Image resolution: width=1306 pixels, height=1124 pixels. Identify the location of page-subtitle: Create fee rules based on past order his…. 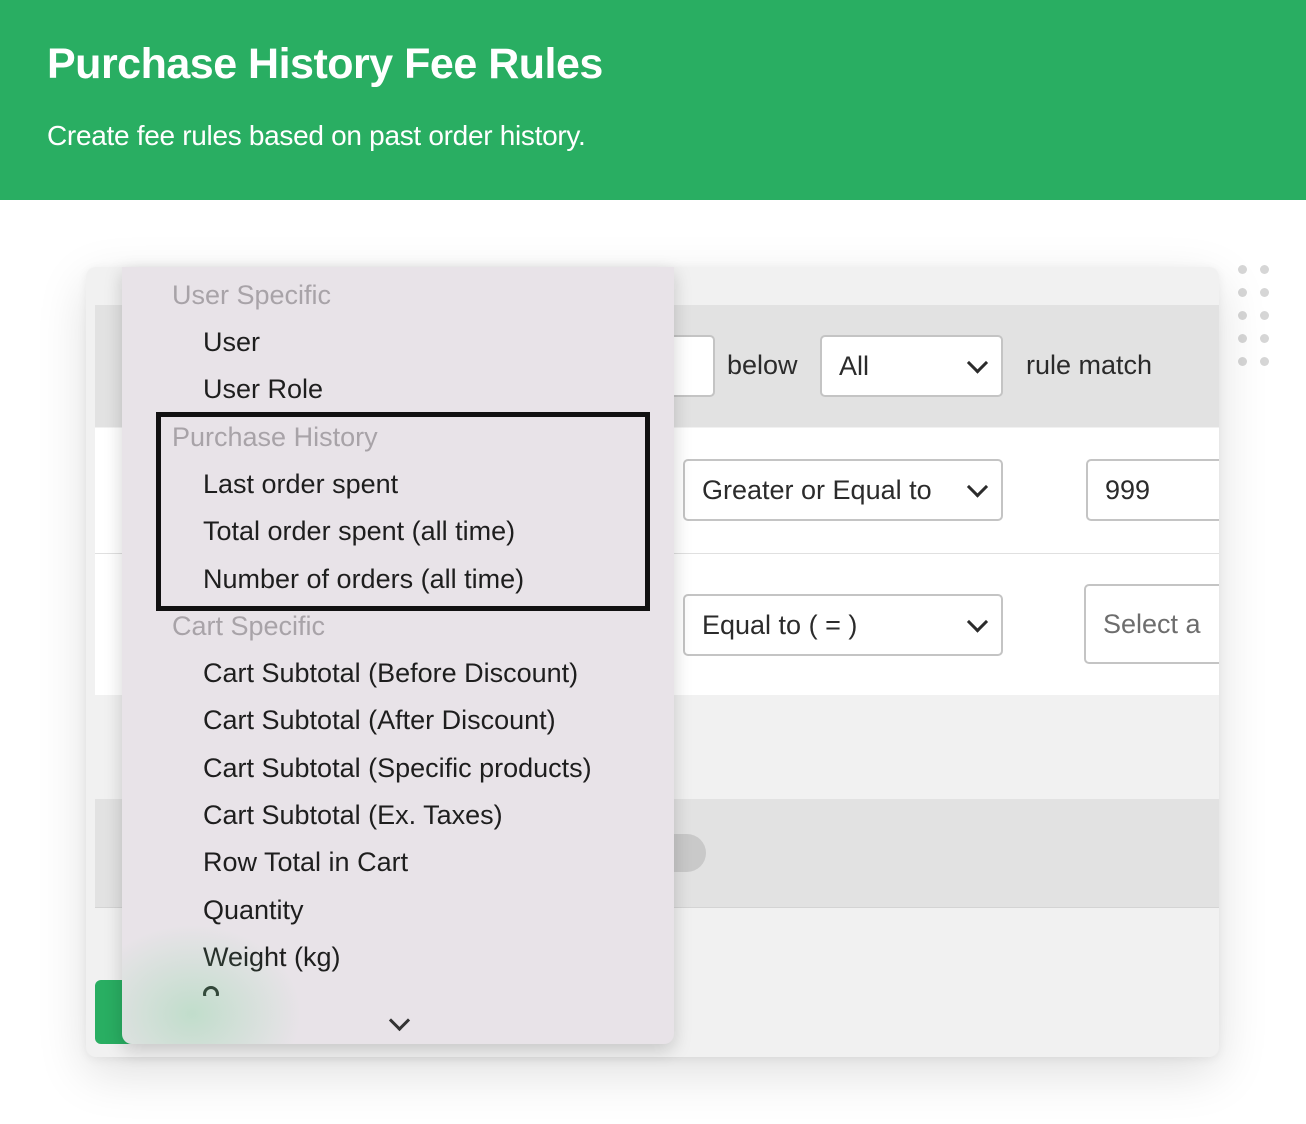
(316, 135).